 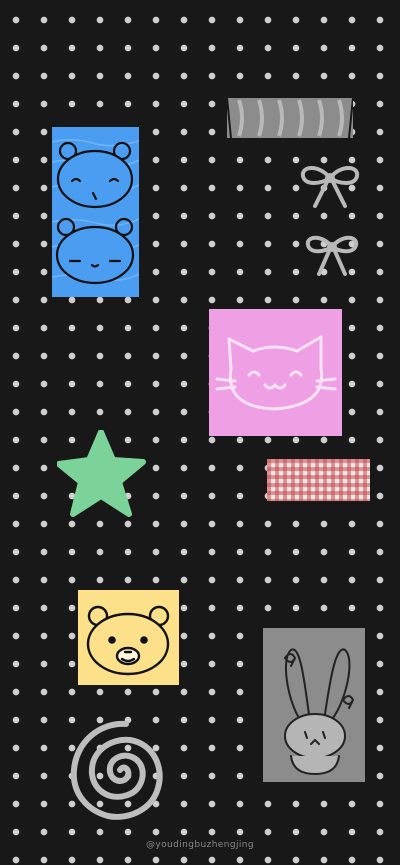 What do you see at coordinates (290, 118) in the screenshot?
I see `gray-tape-sticker` at bounding box center [290, 118].